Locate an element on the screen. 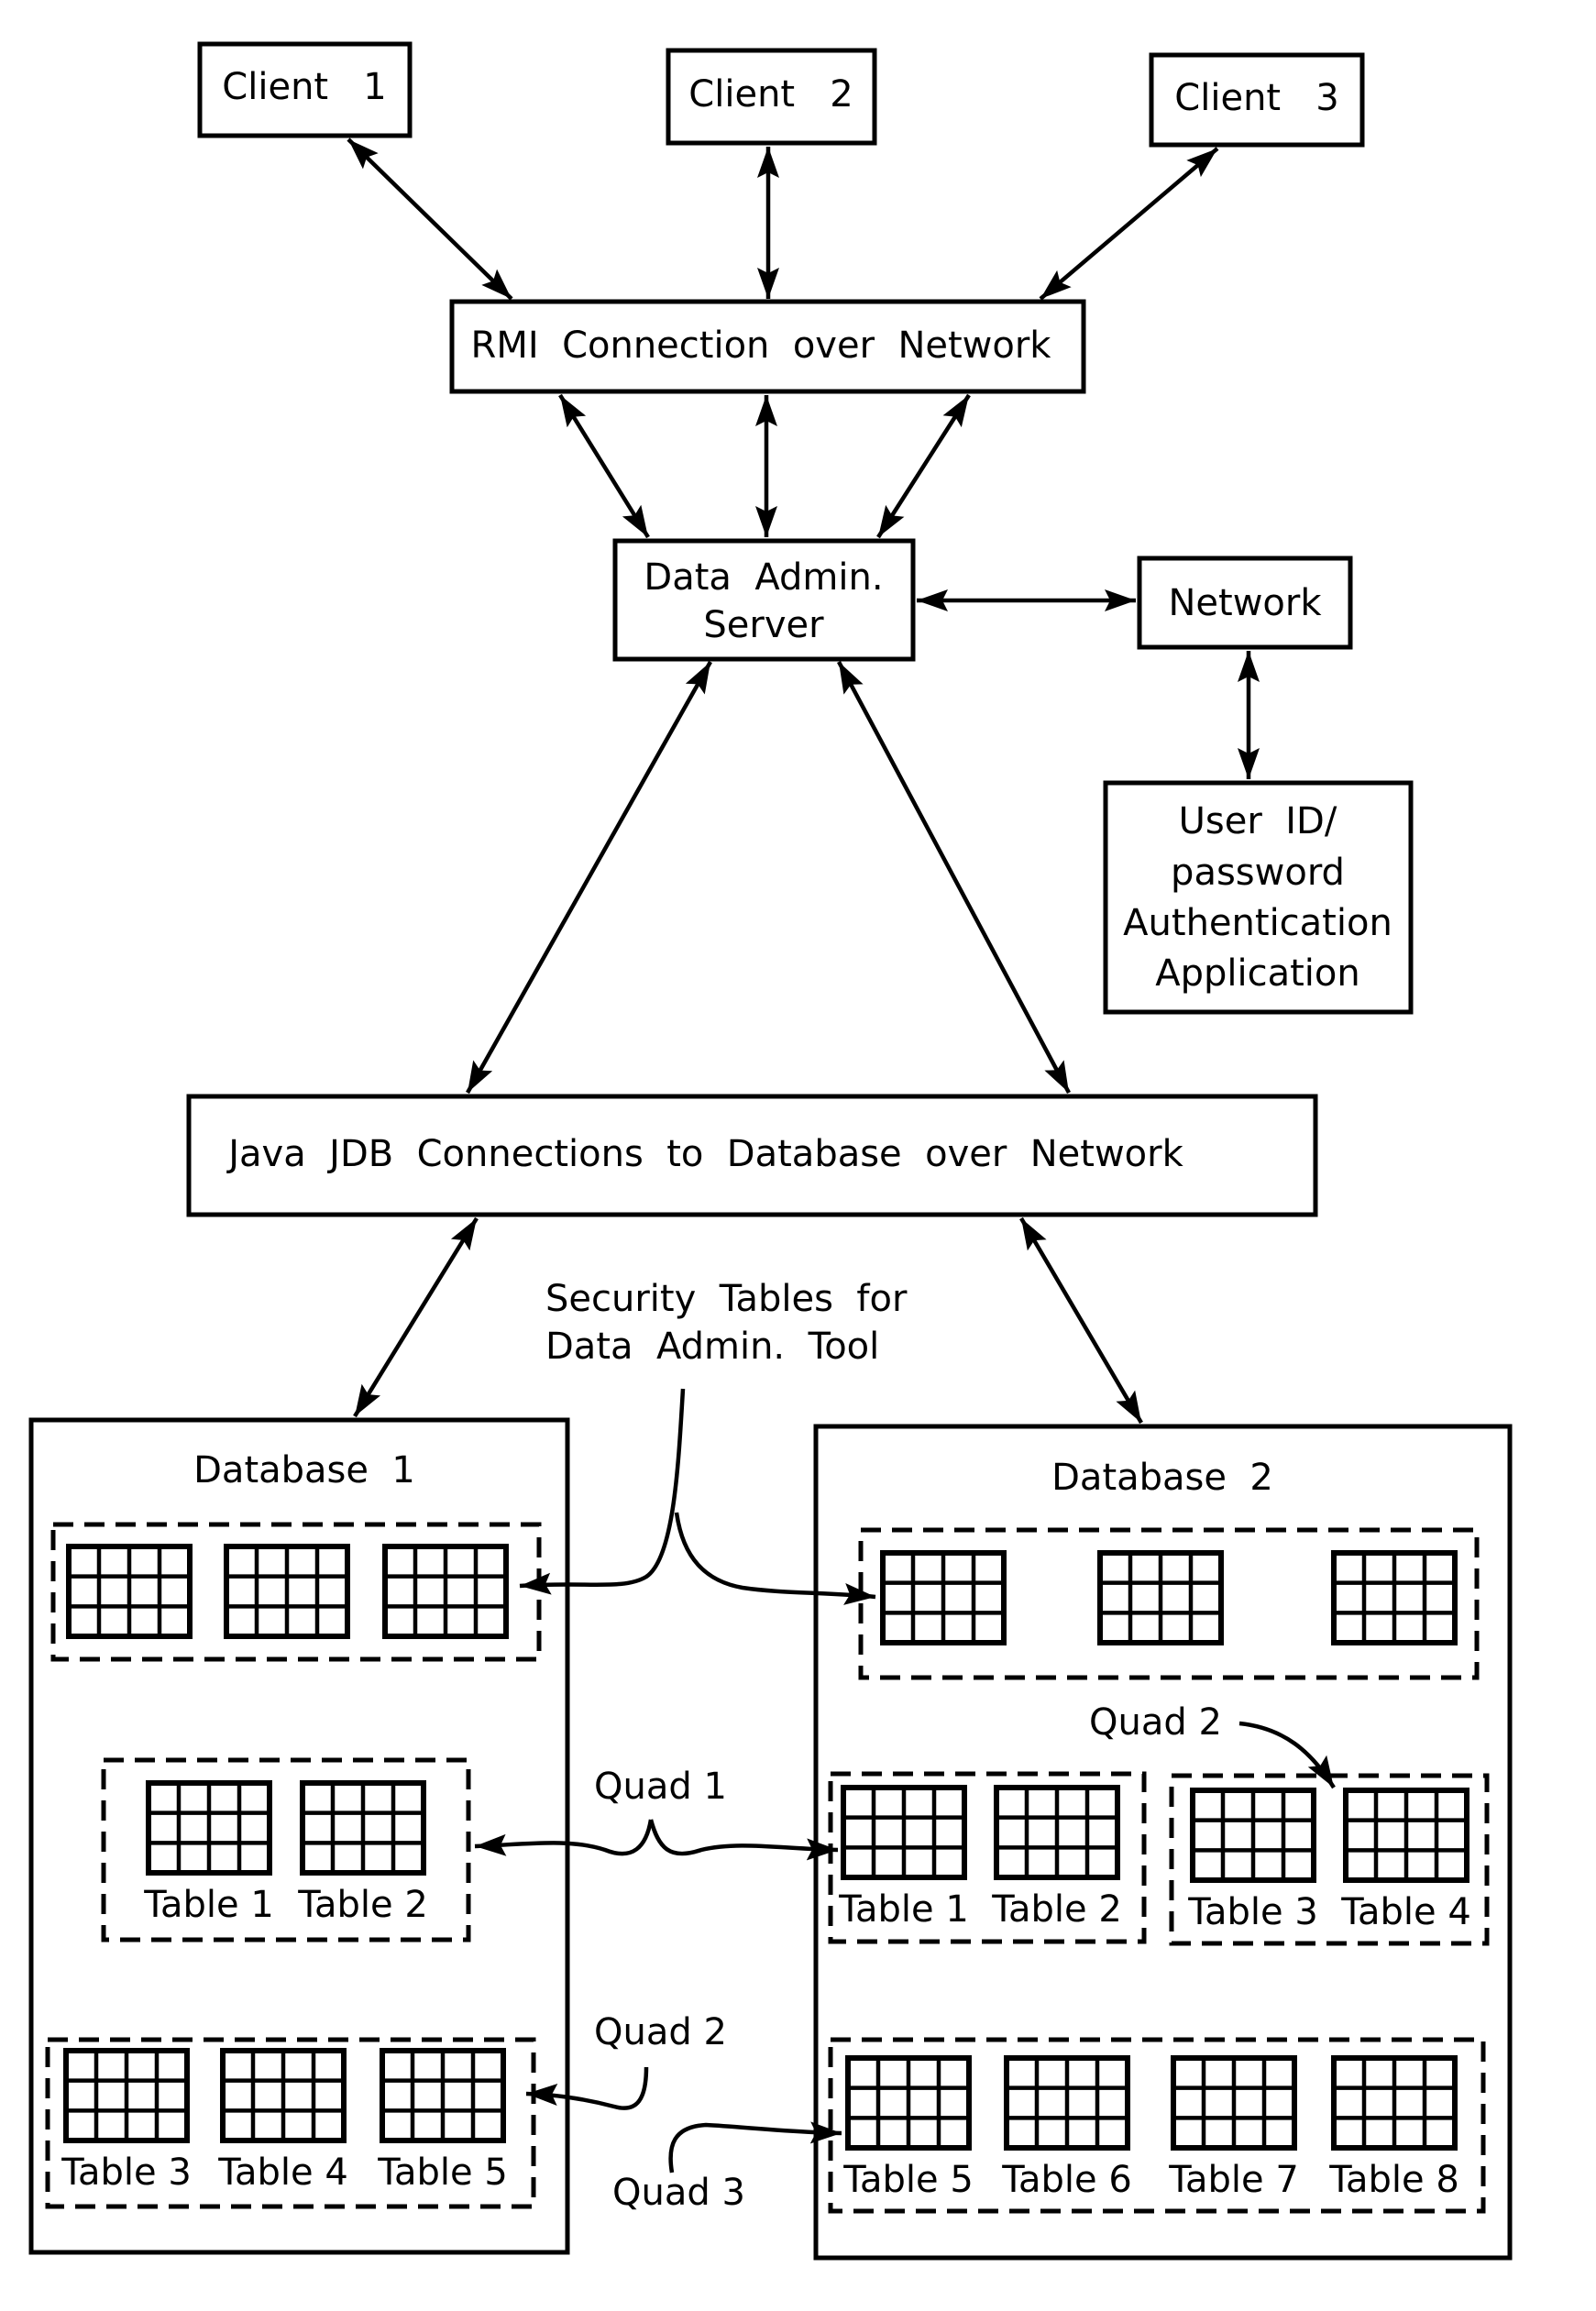 Image resolution: width=1596 pixels, height=2311 pixels. auth-label-line4: Application is located at coordinates (1257, 973).